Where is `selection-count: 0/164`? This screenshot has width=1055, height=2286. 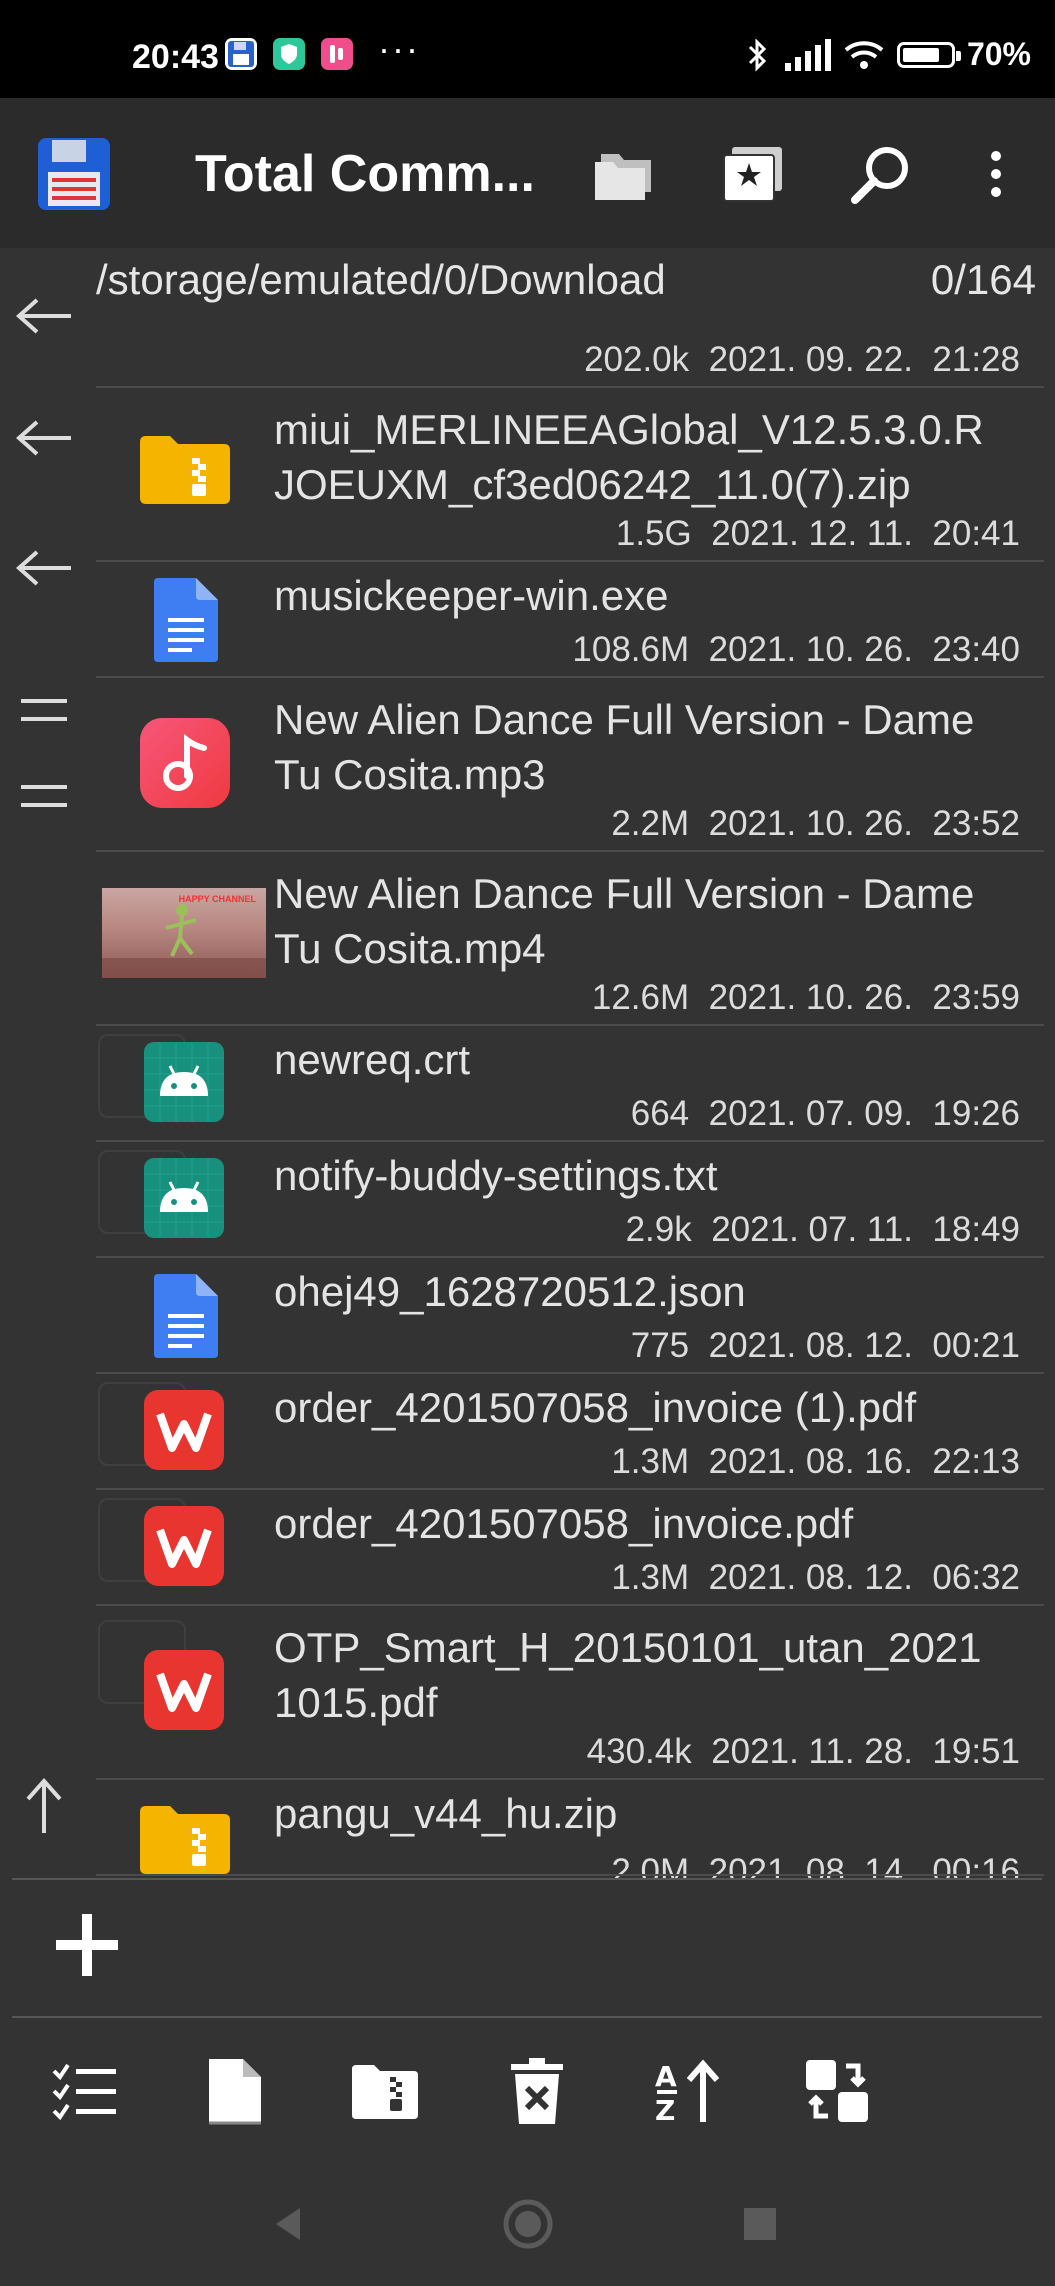 selection-count: 0/164 is located at coordinates (983, 279).